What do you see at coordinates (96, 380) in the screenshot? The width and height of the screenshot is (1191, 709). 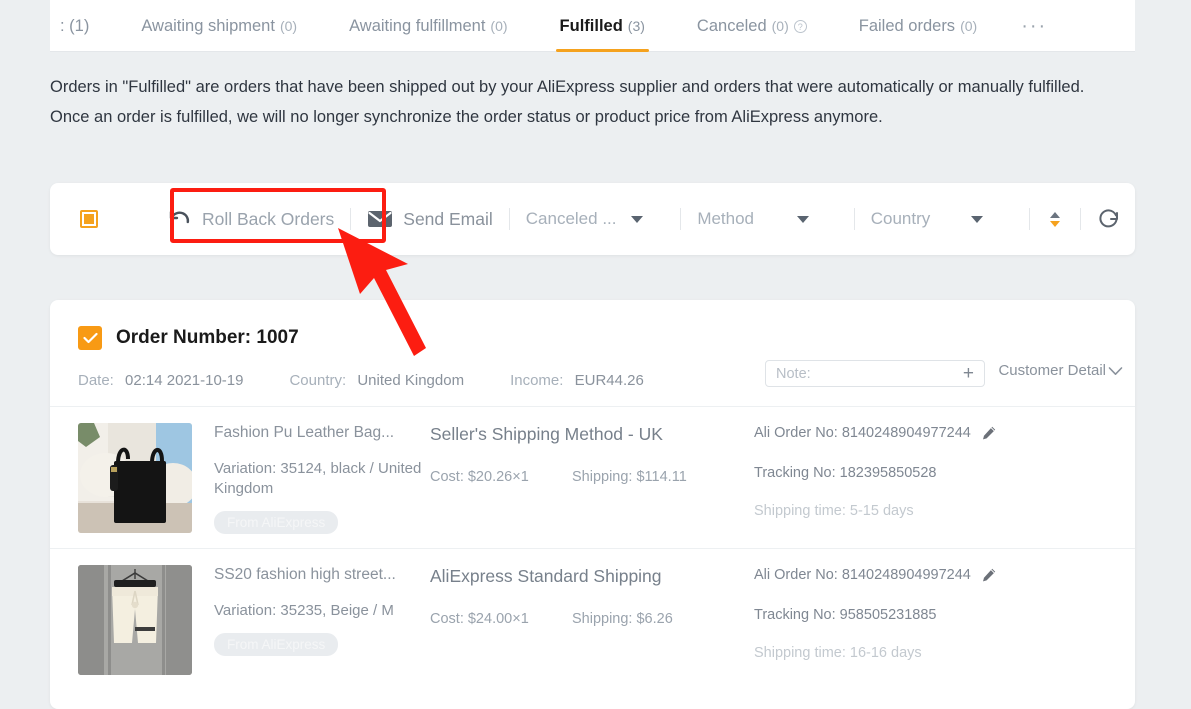 I see `order-date-key: Date:` at bounding box center [96, 380].